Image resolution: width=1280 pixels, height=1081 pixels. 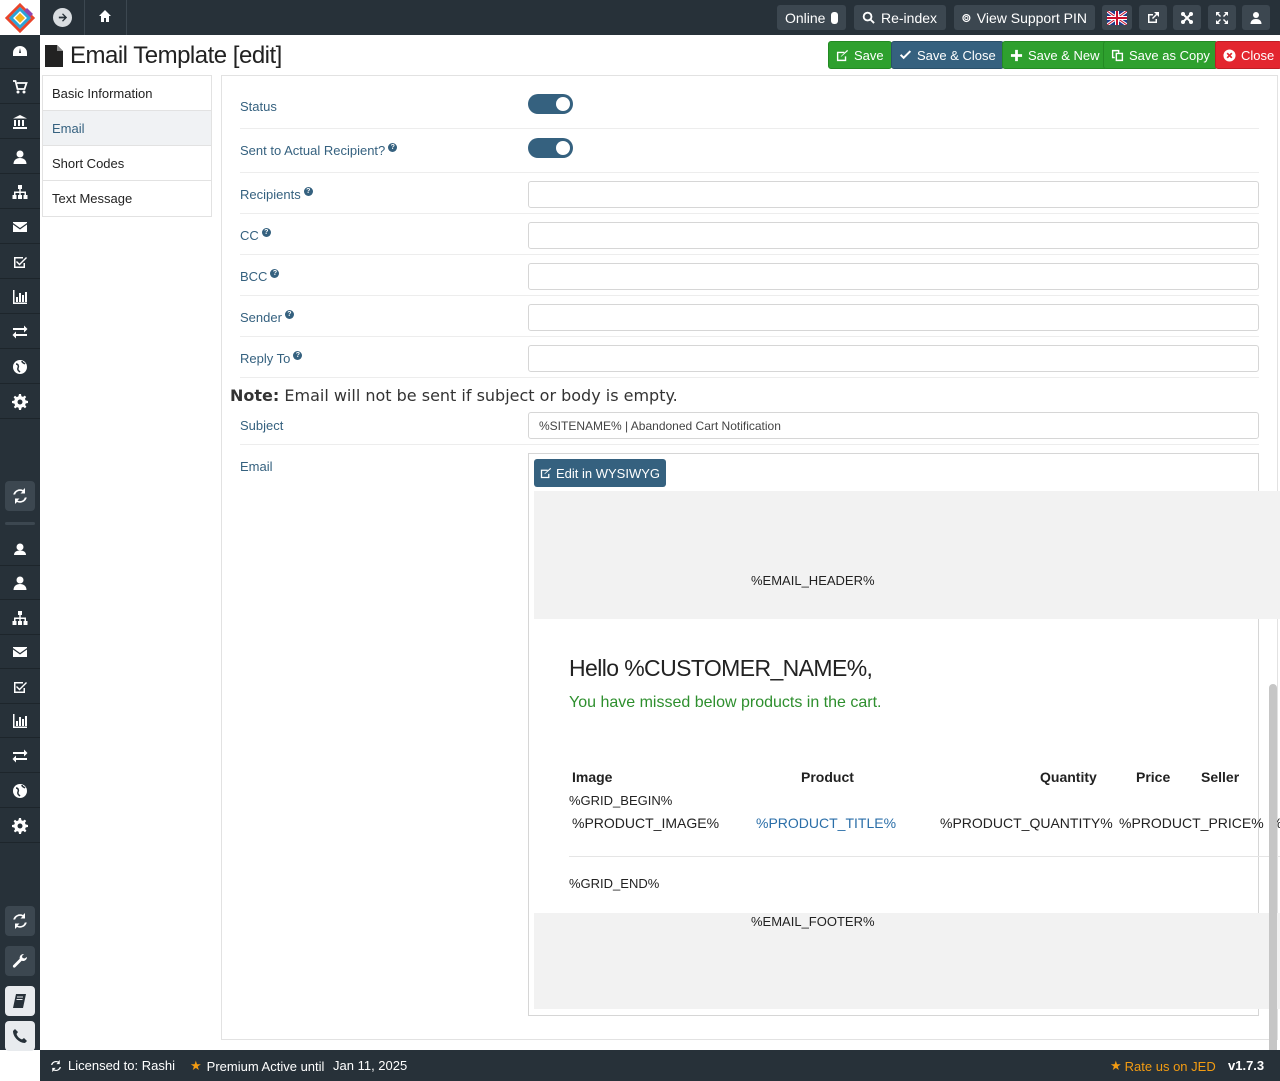 What do you see at coordinates (20, 192) in the screenshot?
I see `sidebar-sitemap` at bounding box center [20, 192].